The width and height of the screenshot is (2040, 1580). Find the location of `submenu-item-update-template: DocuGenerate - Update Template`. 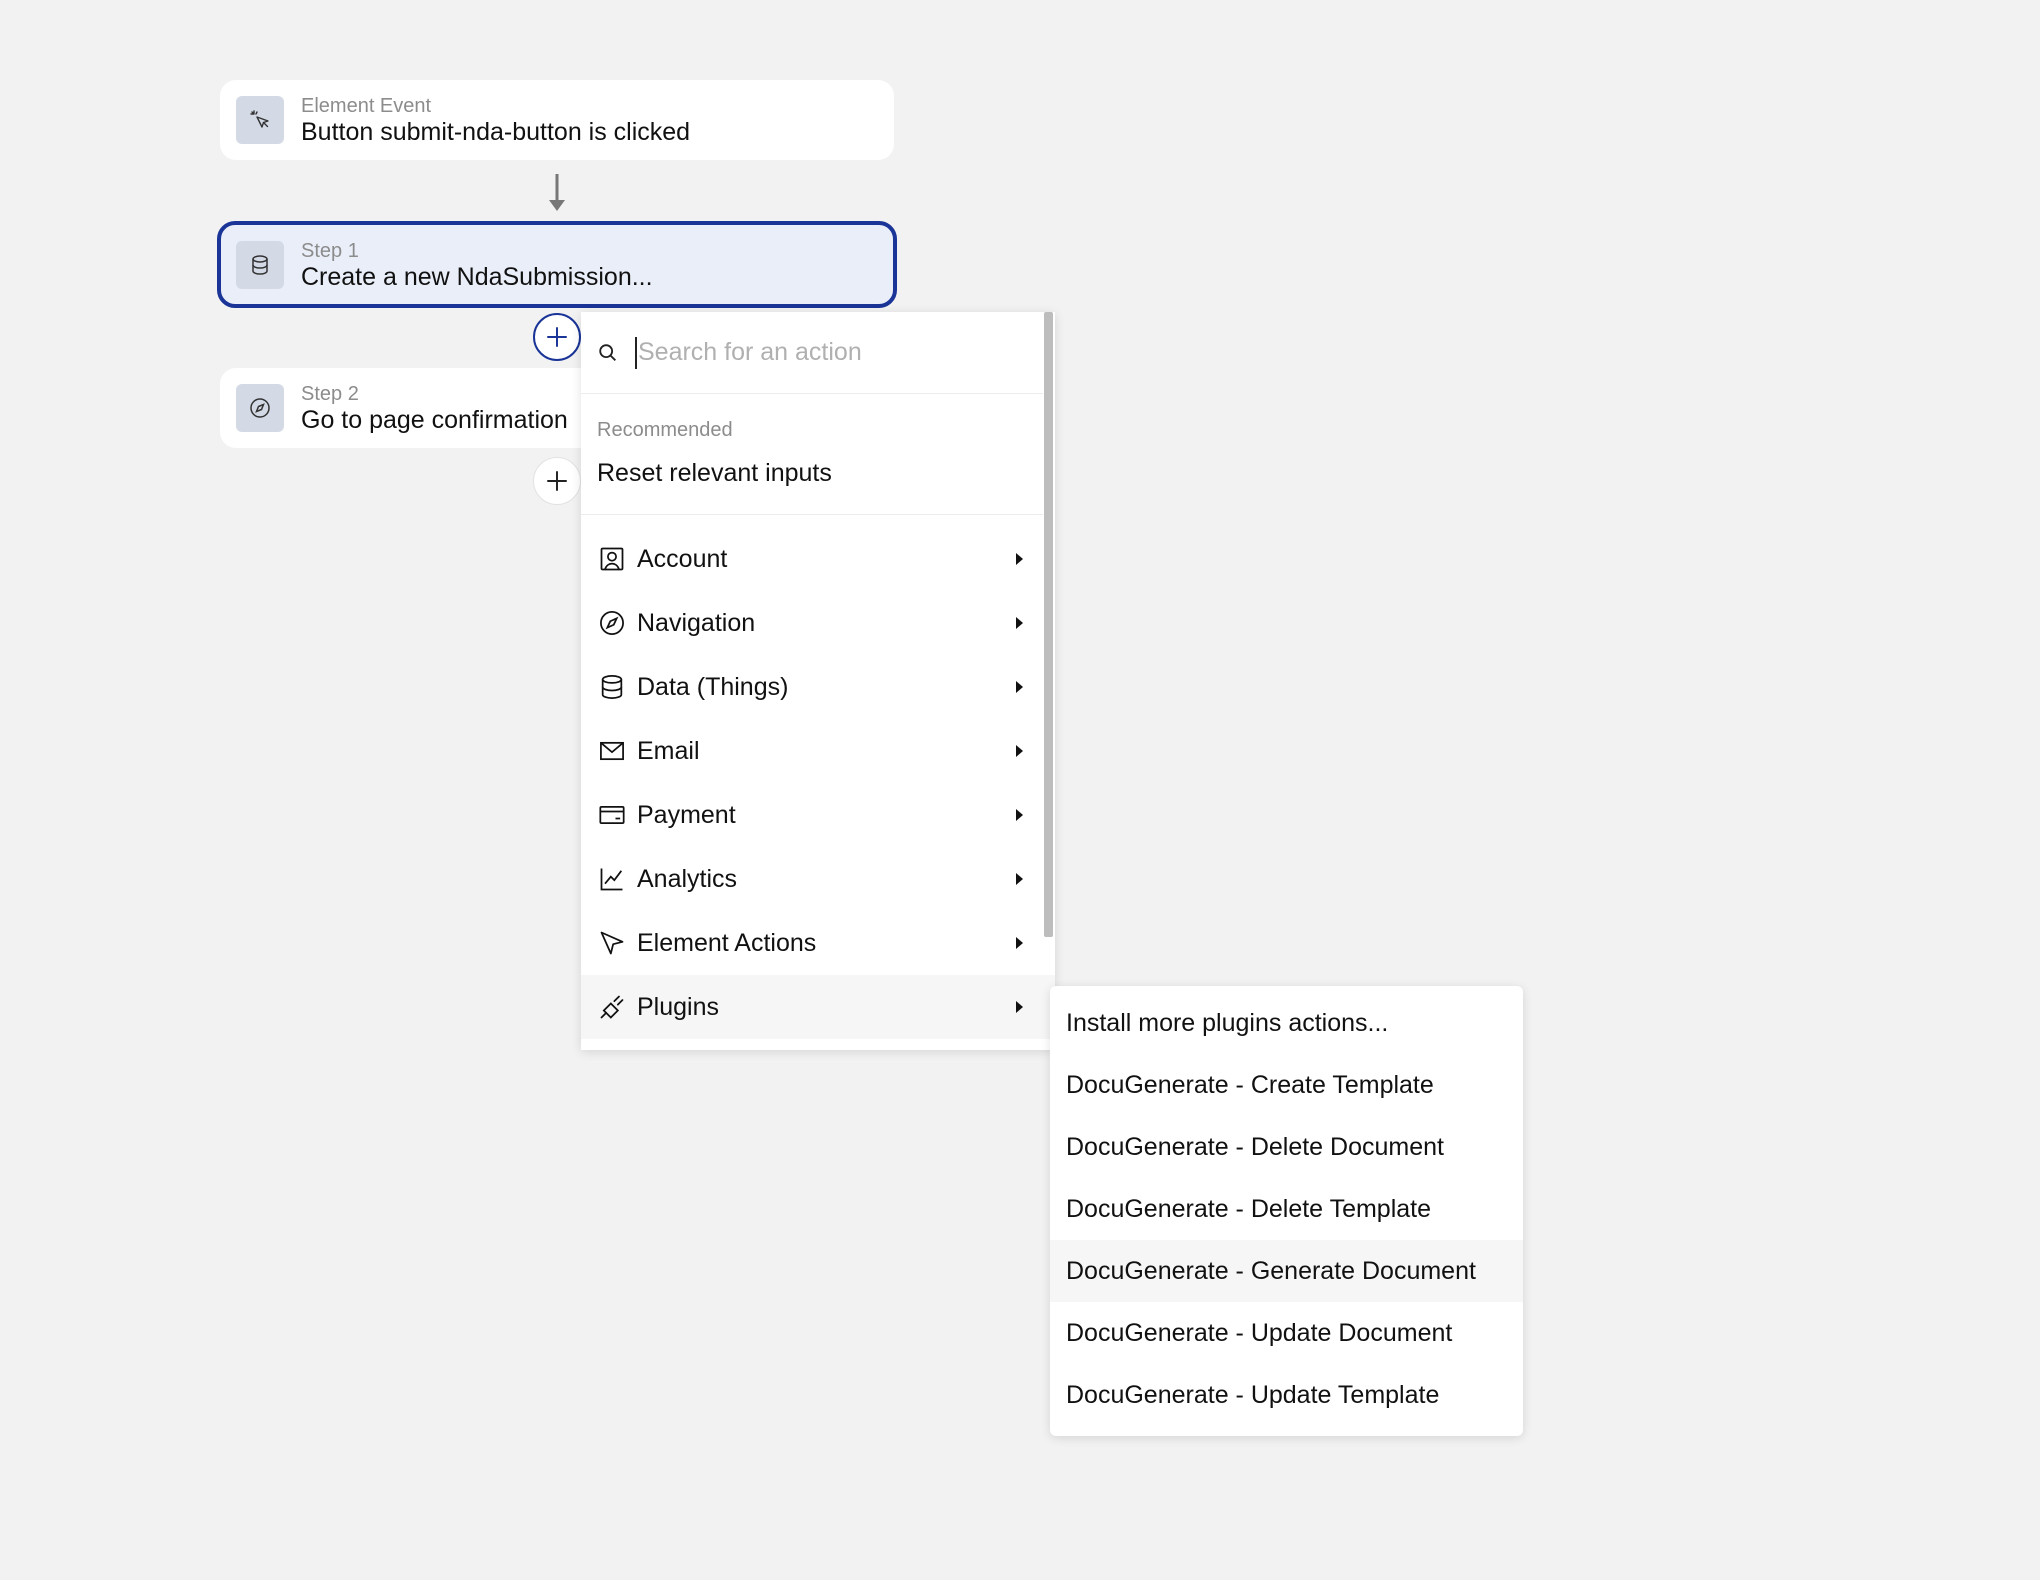

submenu-item-update-template: DocuGenerate - Update Template is located at coordinates (1286, 1395).